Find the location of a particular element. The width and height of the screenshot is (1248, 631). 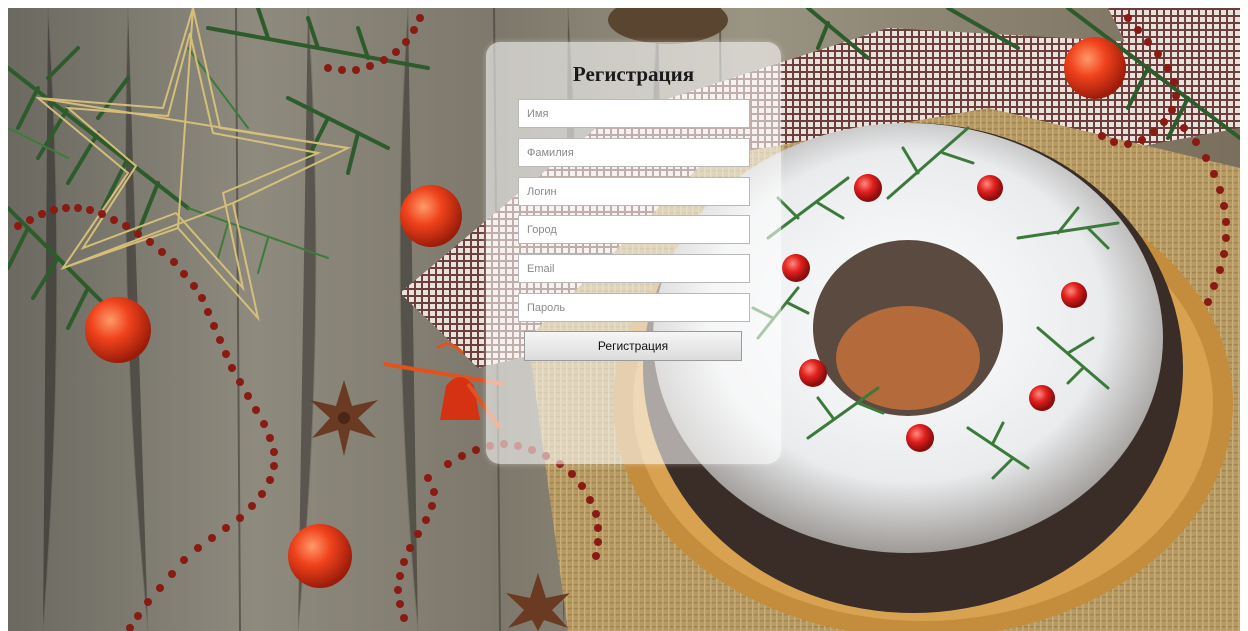

email-input is located at coordinates (634, 268).